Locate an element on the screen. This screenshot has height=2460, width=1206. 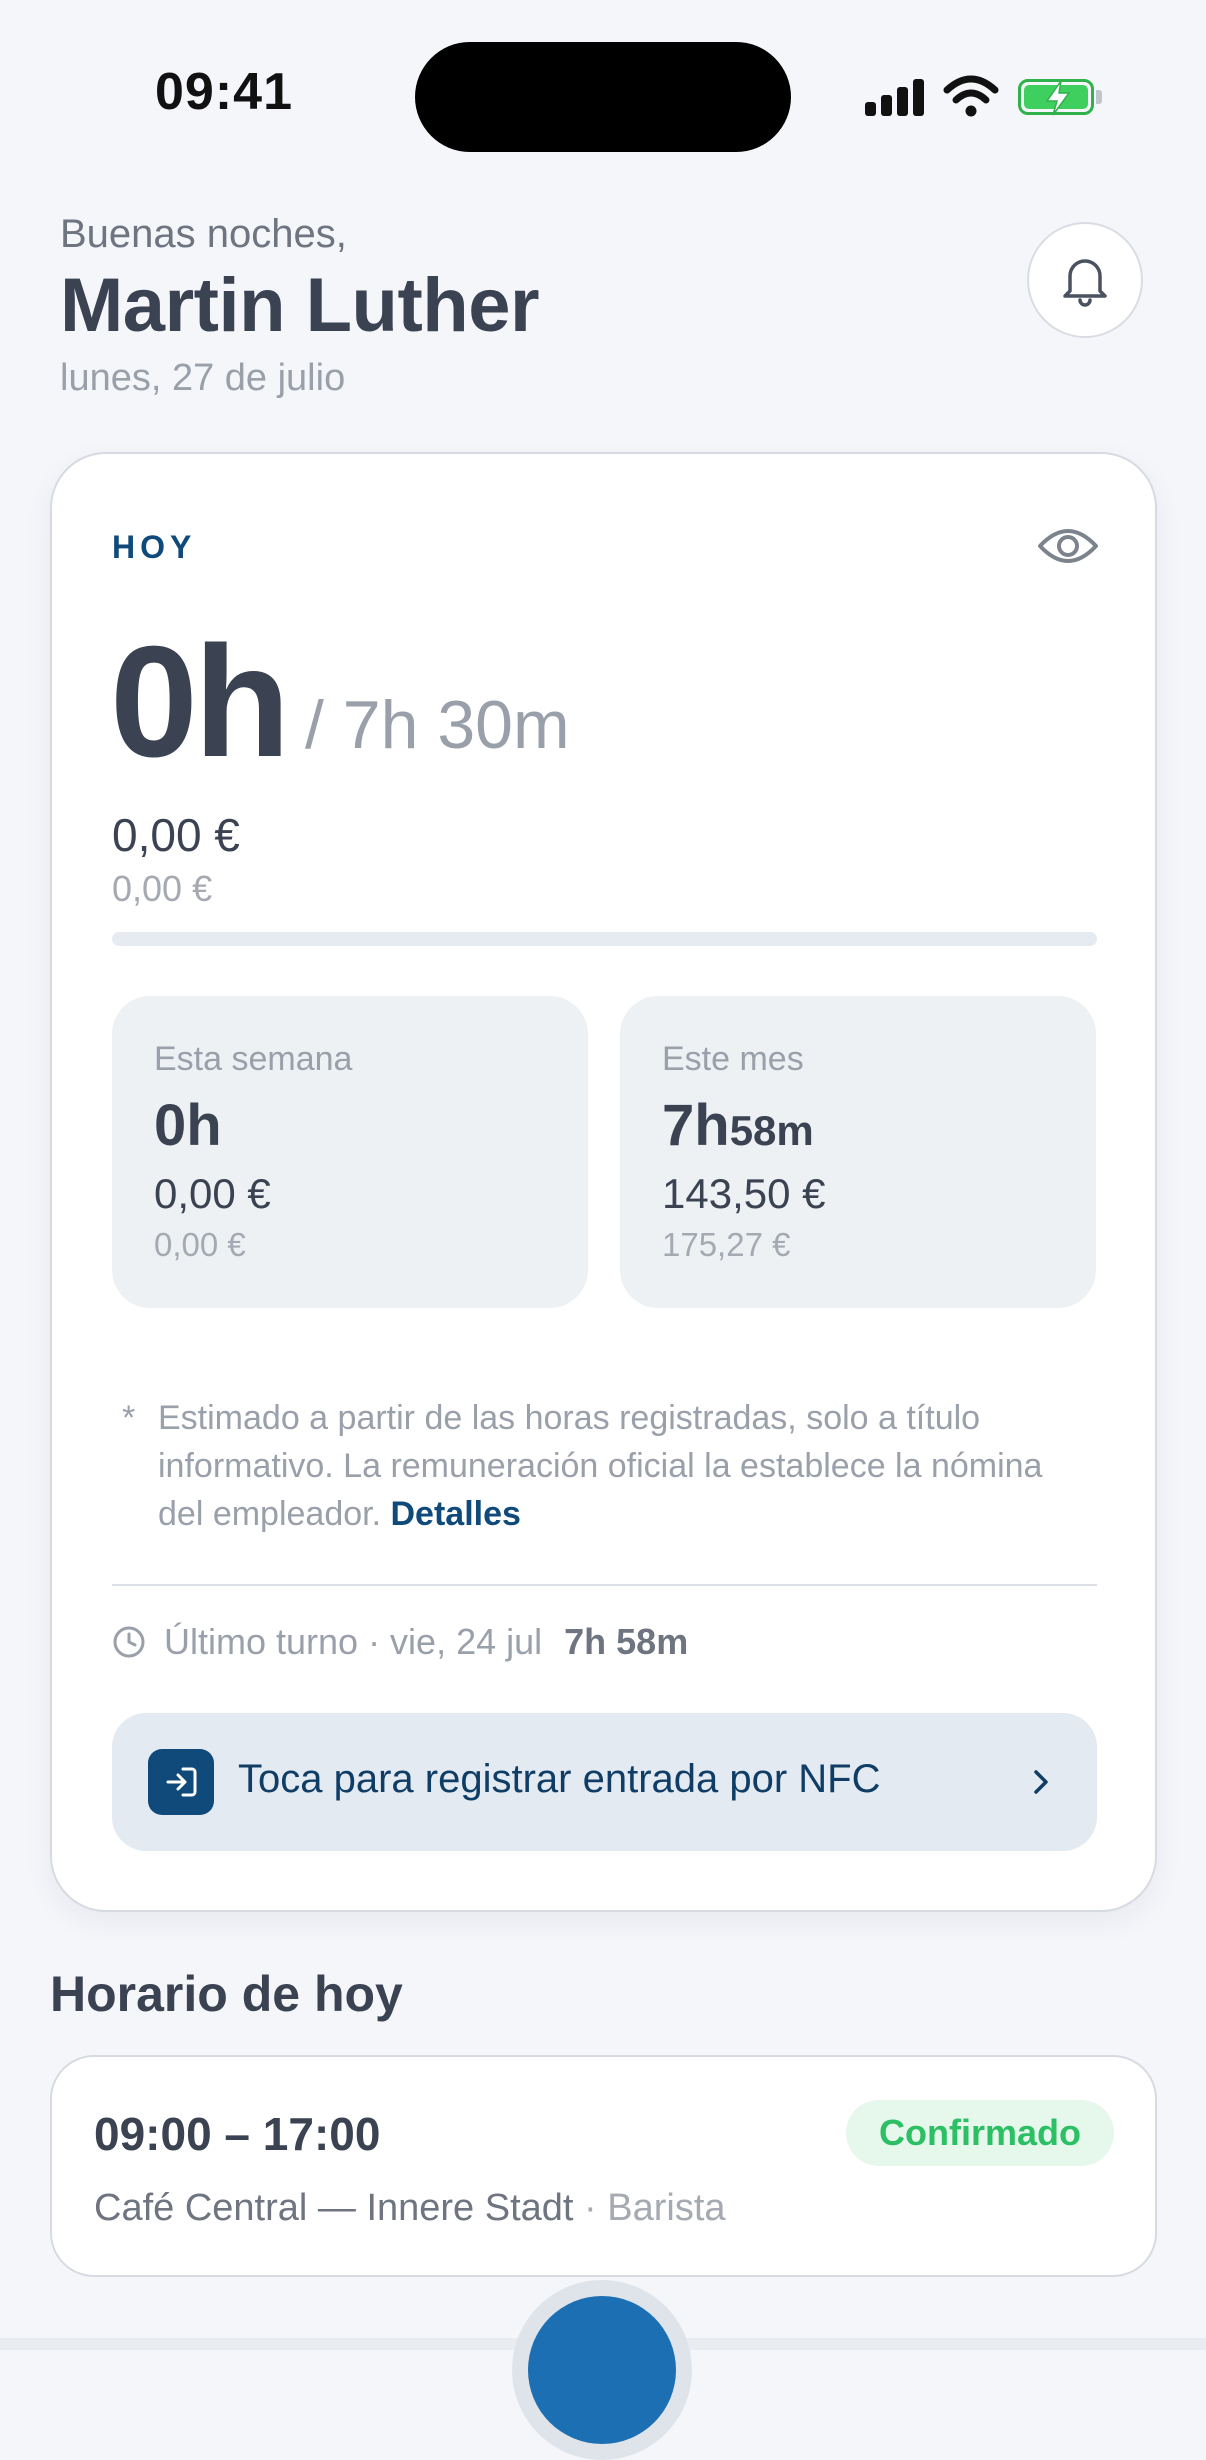
nfc-checkin-label: Toca para registrar entrada por NFC is located at coordinates (559, 1779).